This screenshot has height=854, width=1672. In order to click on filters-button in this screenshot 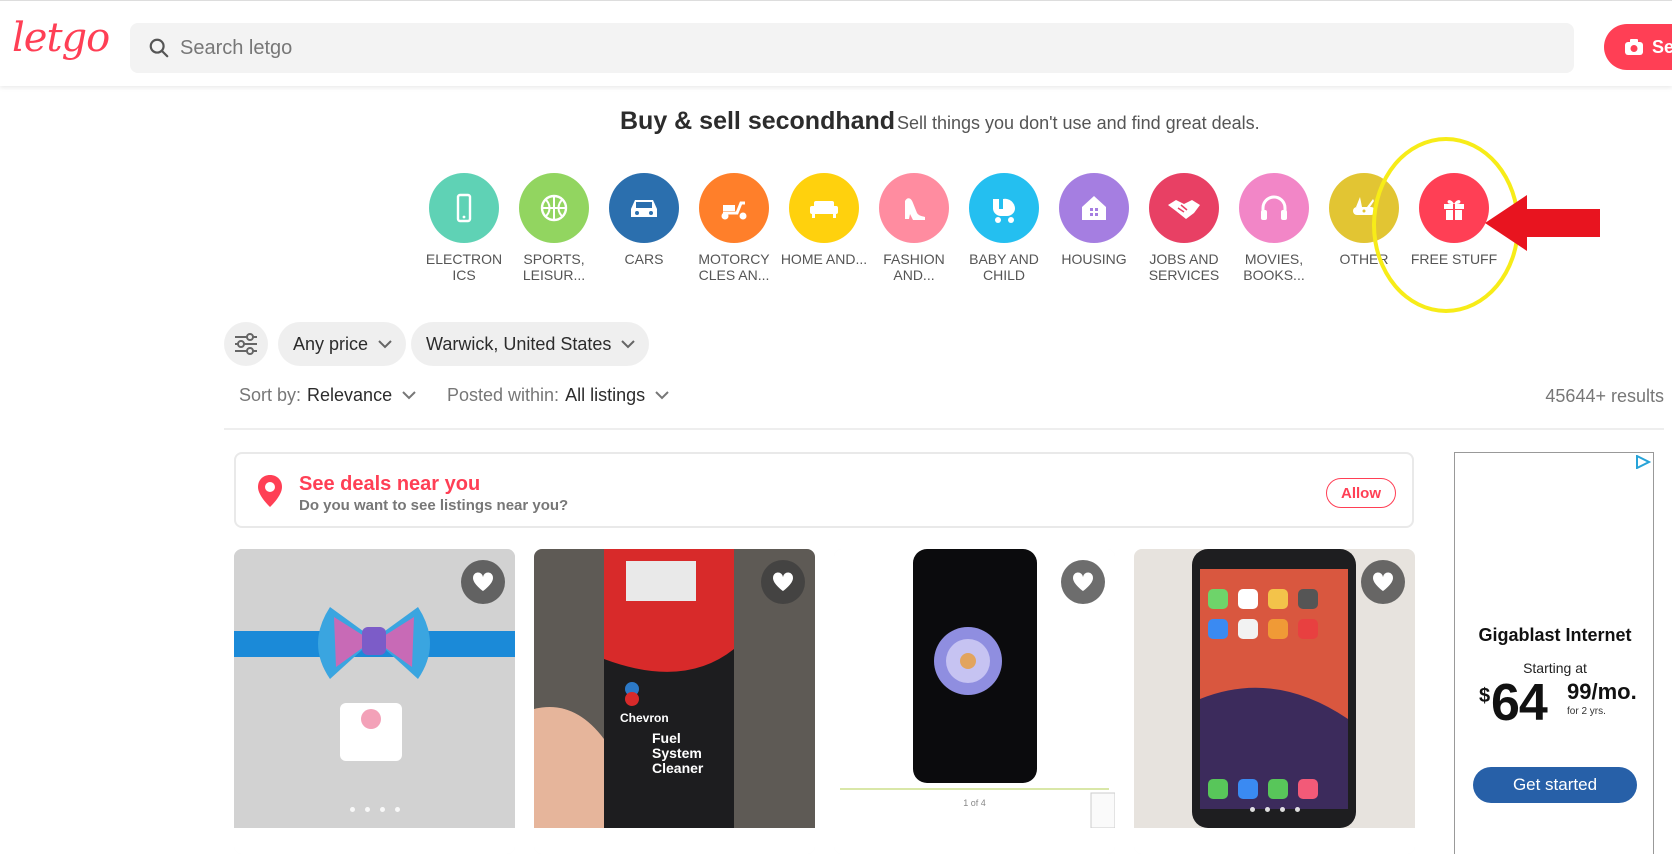, I will do `click(246, 344)`.